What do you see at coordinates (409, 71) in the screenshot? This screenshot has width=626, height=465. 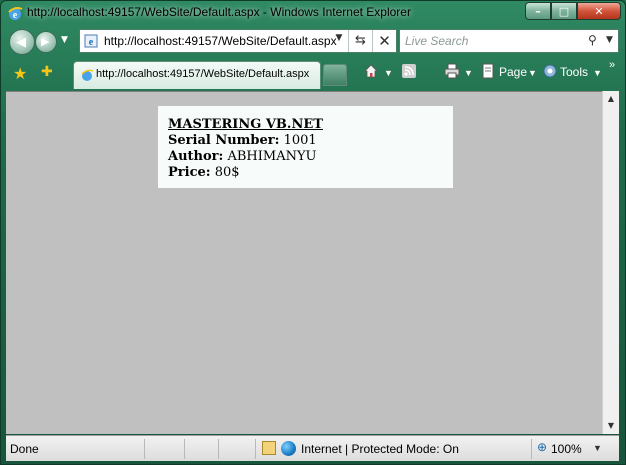 I see `feeds-icon` at bounding box center [409, 71].